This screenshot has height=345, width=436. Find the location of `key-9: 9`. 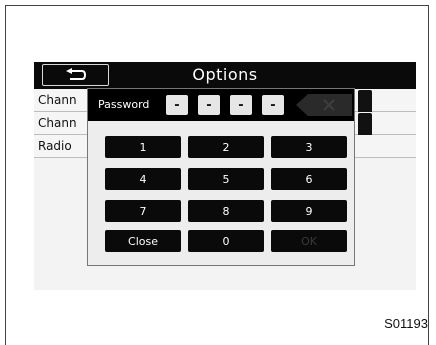

key-9: 9 is located at coordinates (309, 211).